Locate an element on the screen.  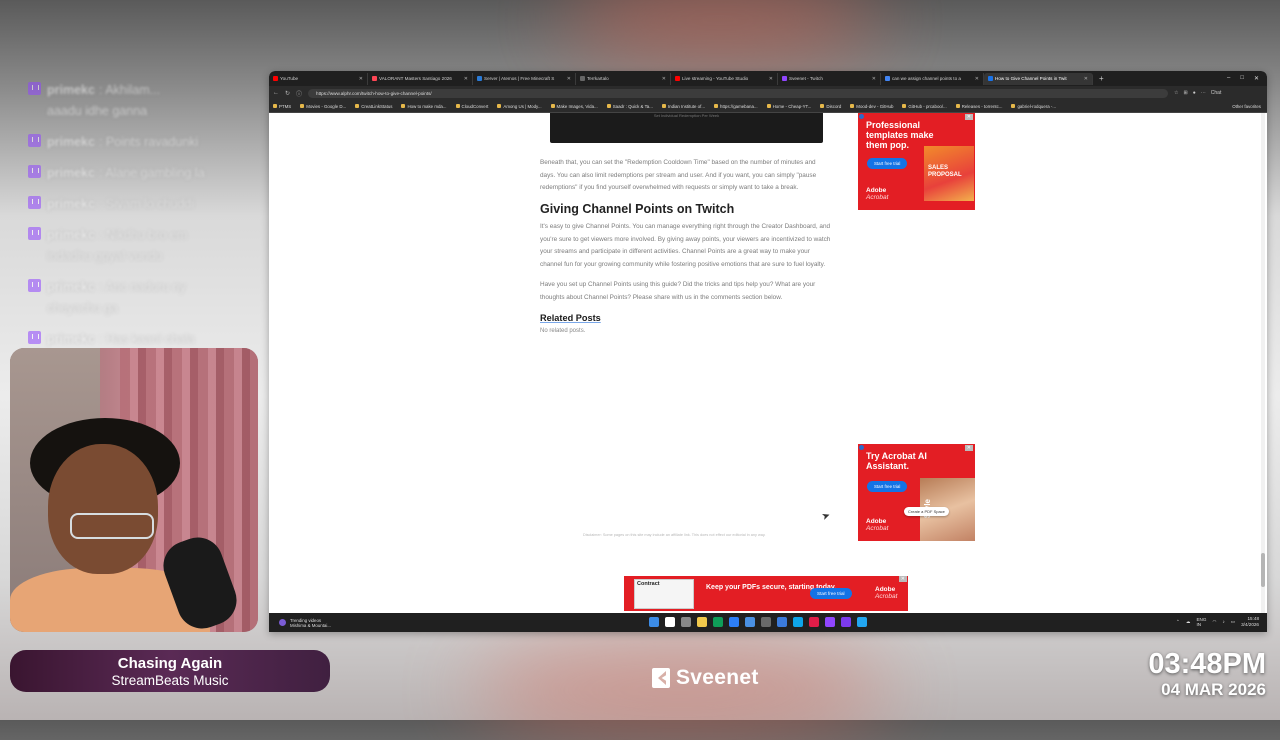
minimize-icon: – is located at coordinates (1228, 78).